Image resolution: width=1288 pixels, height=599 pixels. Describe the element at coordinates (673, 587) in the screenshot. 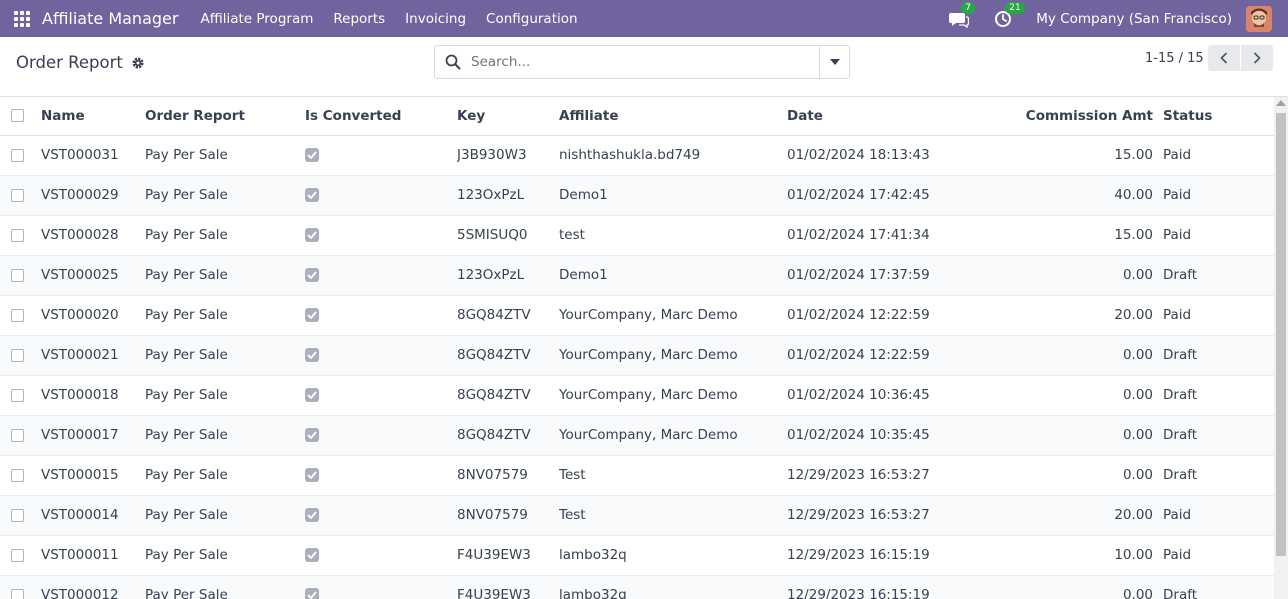

I see `cell-affiliate: lambo32q` at that location.